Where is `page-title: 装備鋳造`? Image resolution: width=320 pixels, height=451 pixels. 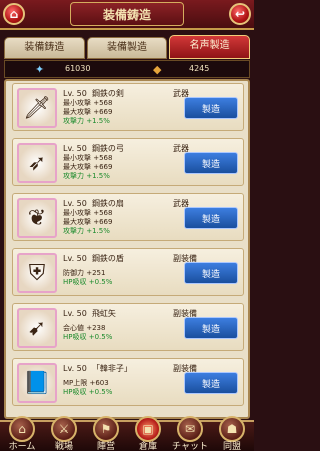
page-title: 装備鋳造 is located at coordinates (126, 15).